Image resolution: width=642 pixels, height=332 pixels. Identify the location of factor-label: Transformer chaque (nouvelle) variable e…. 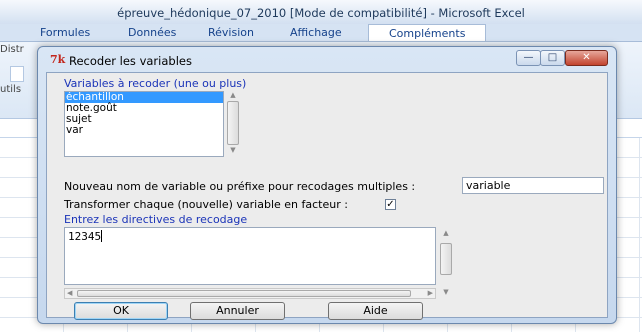
(206, 204).